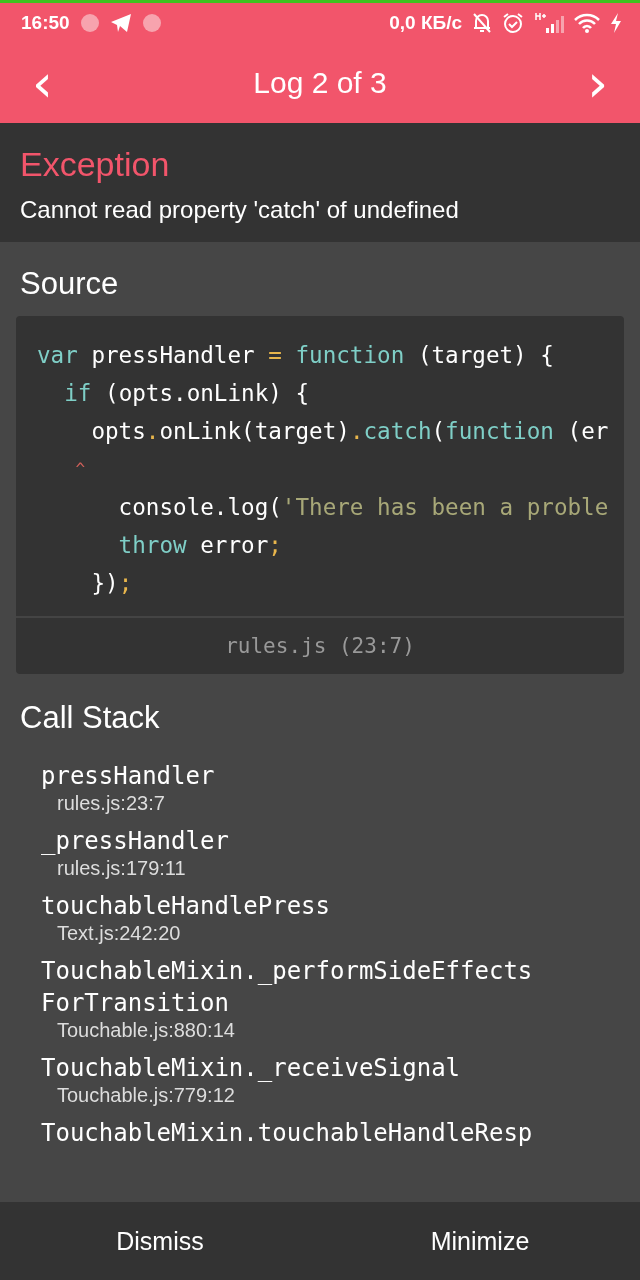 The image size is (640, 1280). What do you see at coordinates (95, 164) in the screenshot?
I see `exception-title: Exception` at bounding box center [95, 164].